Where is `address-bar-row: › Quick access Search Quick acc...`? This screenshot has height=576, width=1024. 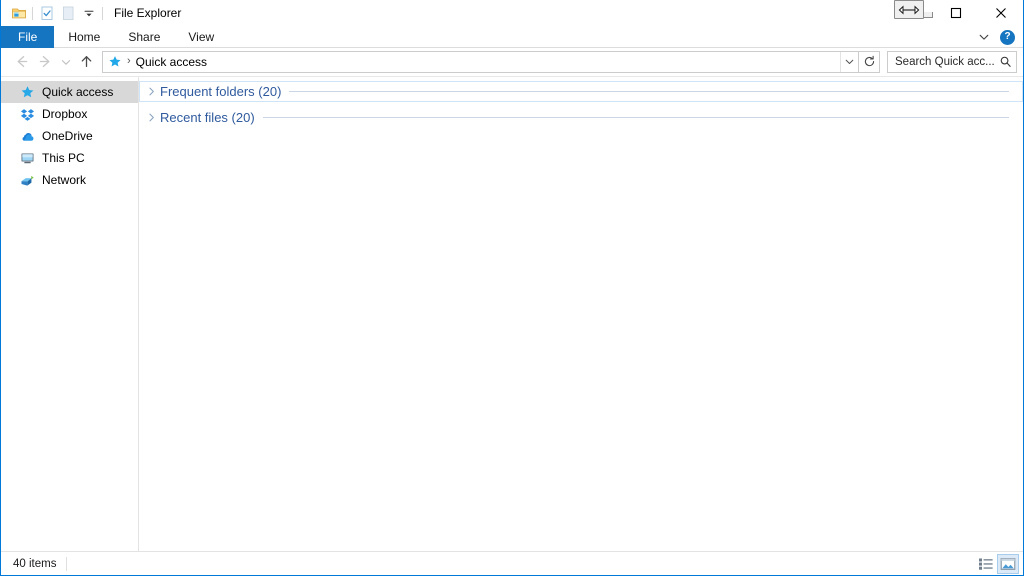
address-bar-row: › Quick access Search Quick acc... is located at coordinates (512, 62).